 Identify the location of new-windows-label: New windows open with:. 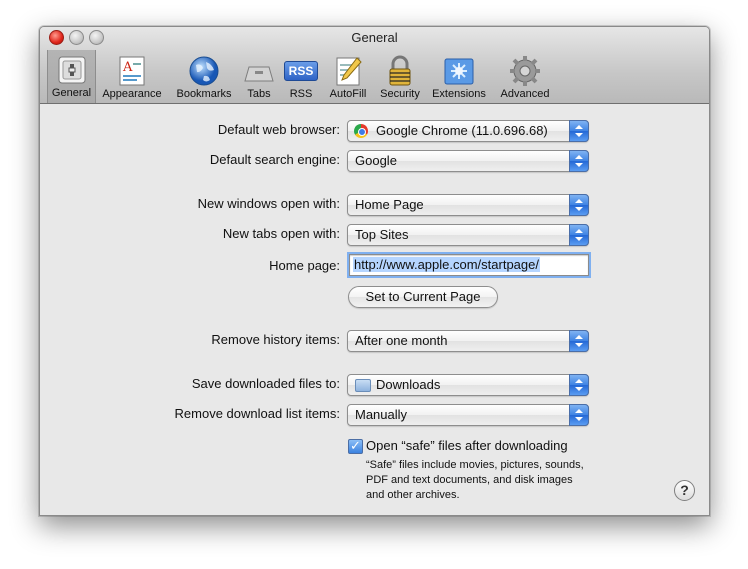
(268, 203).